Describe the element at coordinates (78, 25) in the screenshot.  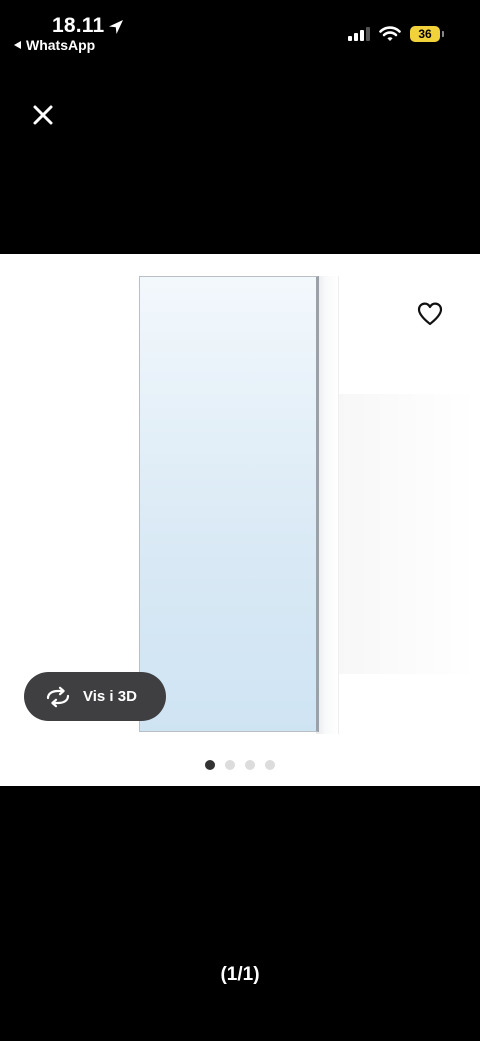
I see `status-time: 18.11` at that location.